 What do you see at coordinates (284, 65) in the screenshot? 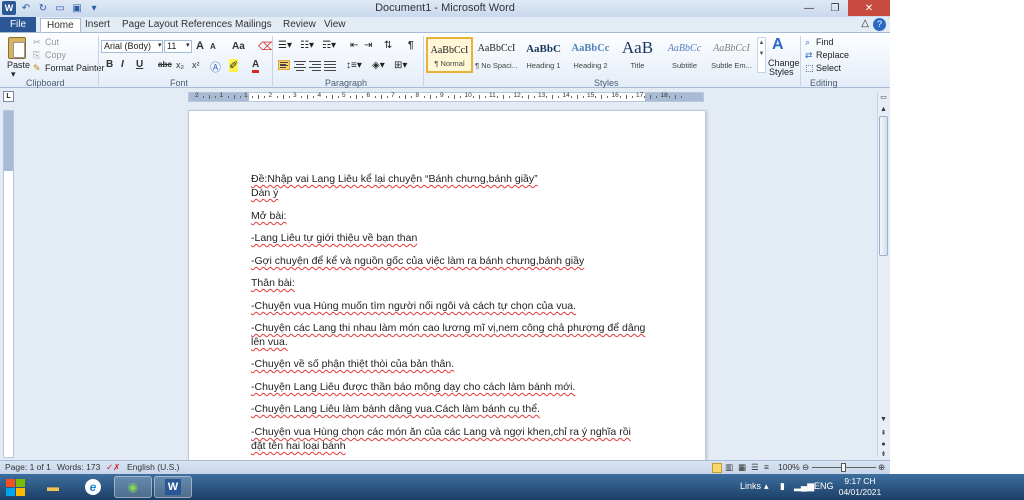
I see `align-left-icon` at bounding box center [284, 65].